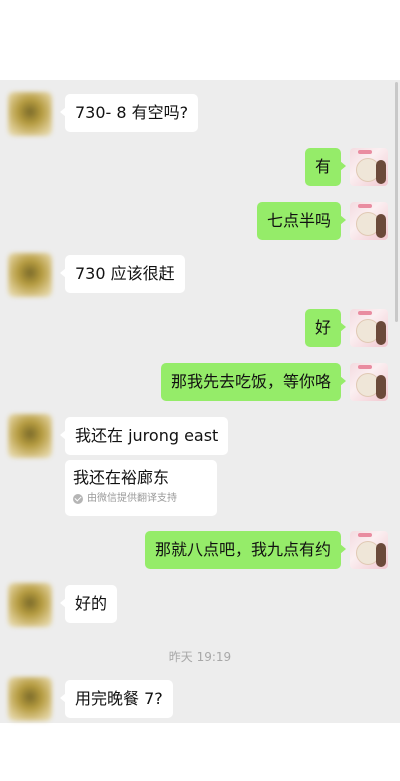  Describe the element at coordinates (253, 382) in the screenshot. I see `message-bubble-sent: 那我先去吃饭，等你咯` at that location.